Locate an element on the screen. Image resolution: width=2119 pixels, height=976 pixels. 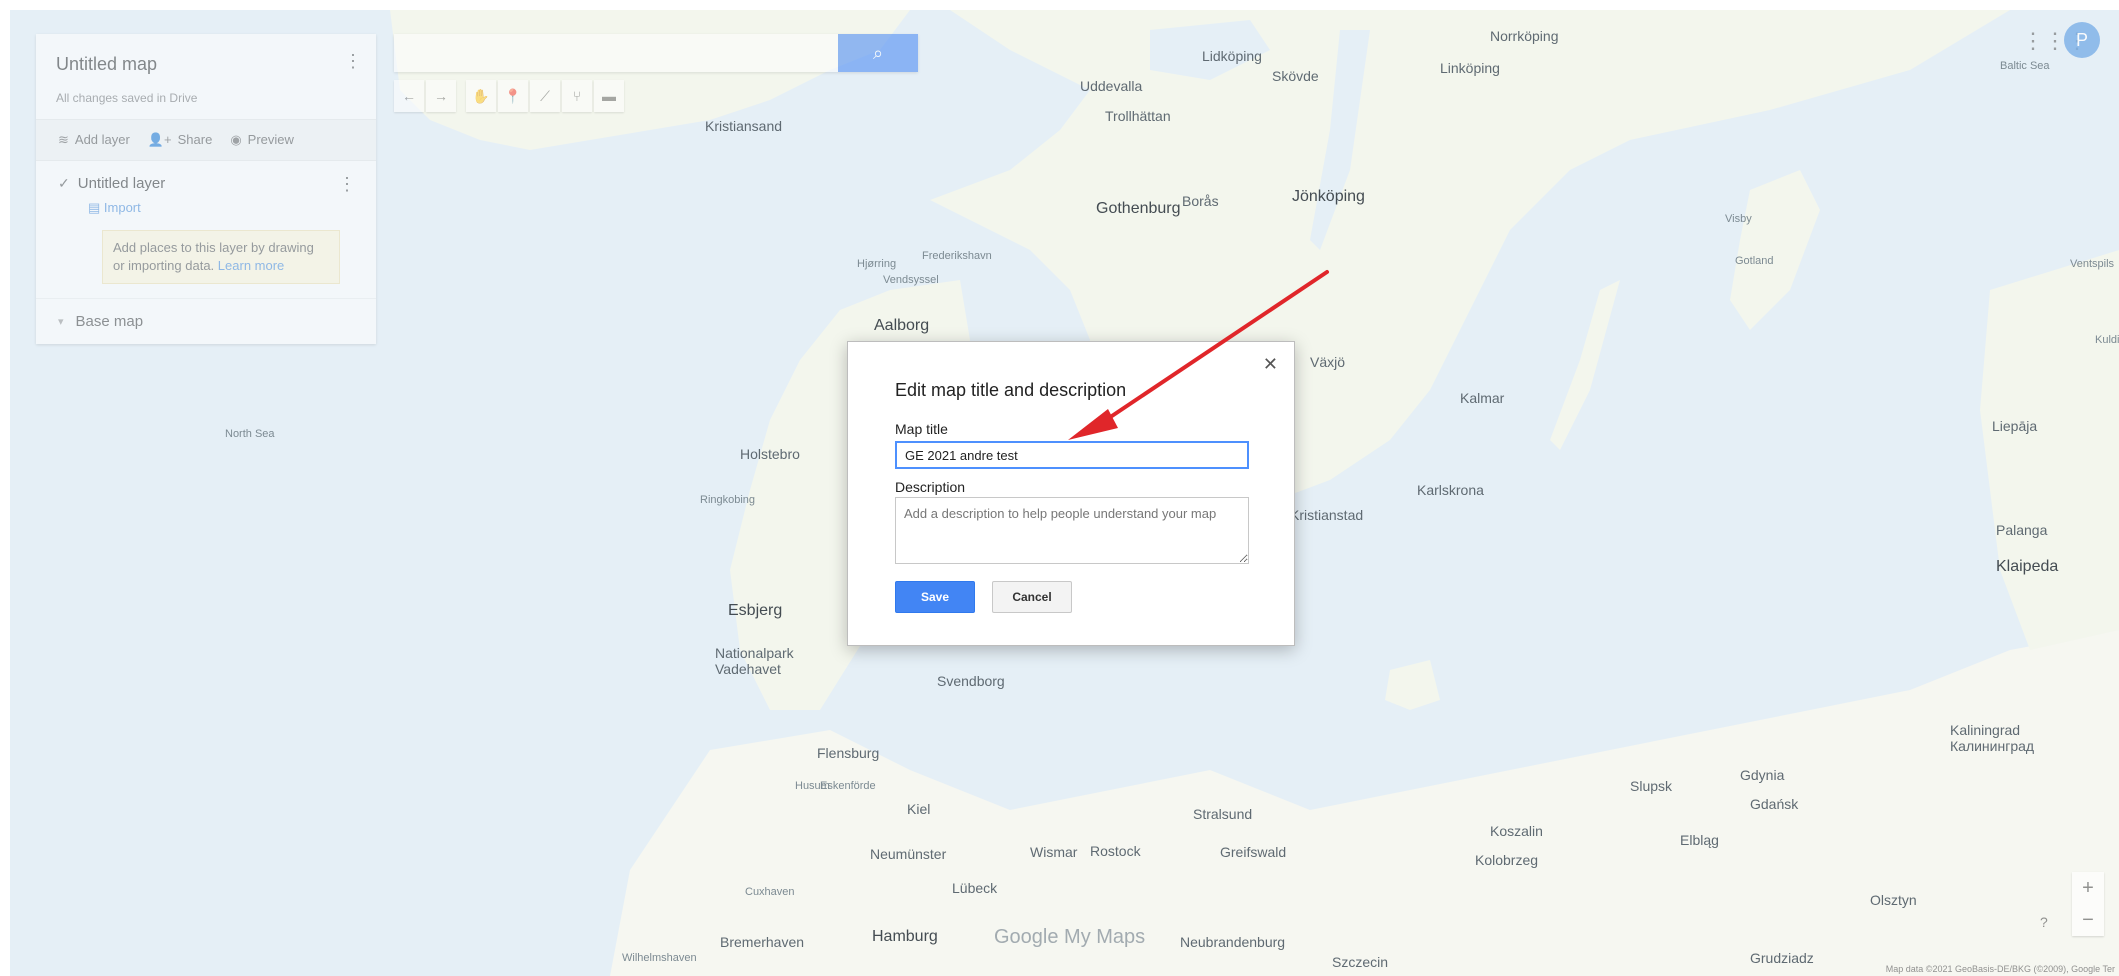
map-label: Visby is located at coordinates (1738, 219).